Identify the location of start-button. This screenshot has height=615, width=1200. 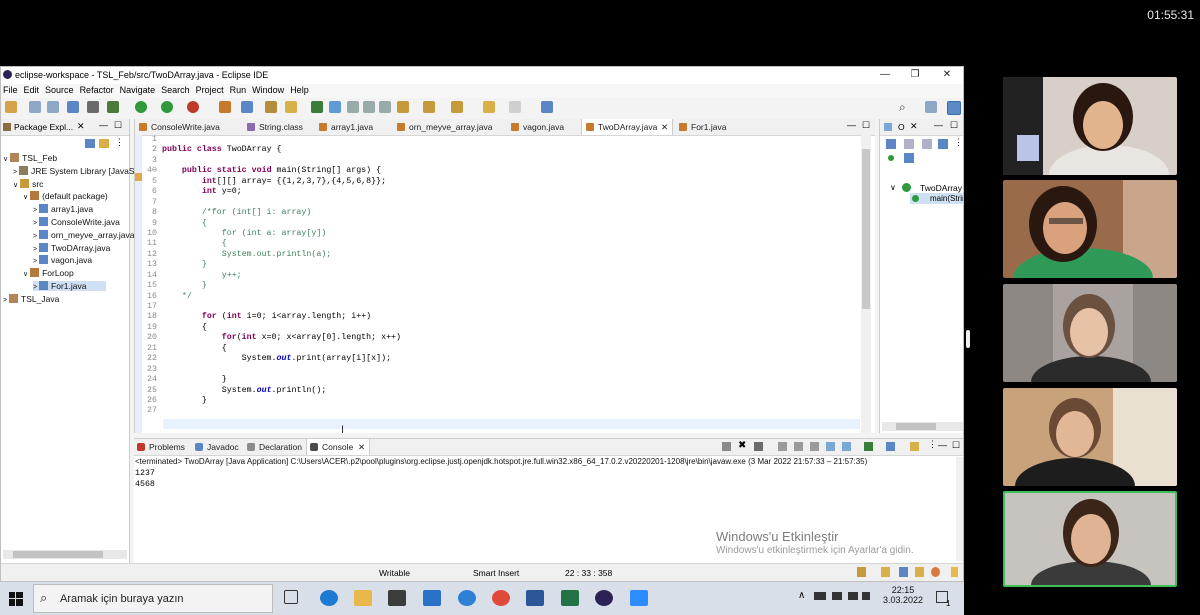
(16, 598).